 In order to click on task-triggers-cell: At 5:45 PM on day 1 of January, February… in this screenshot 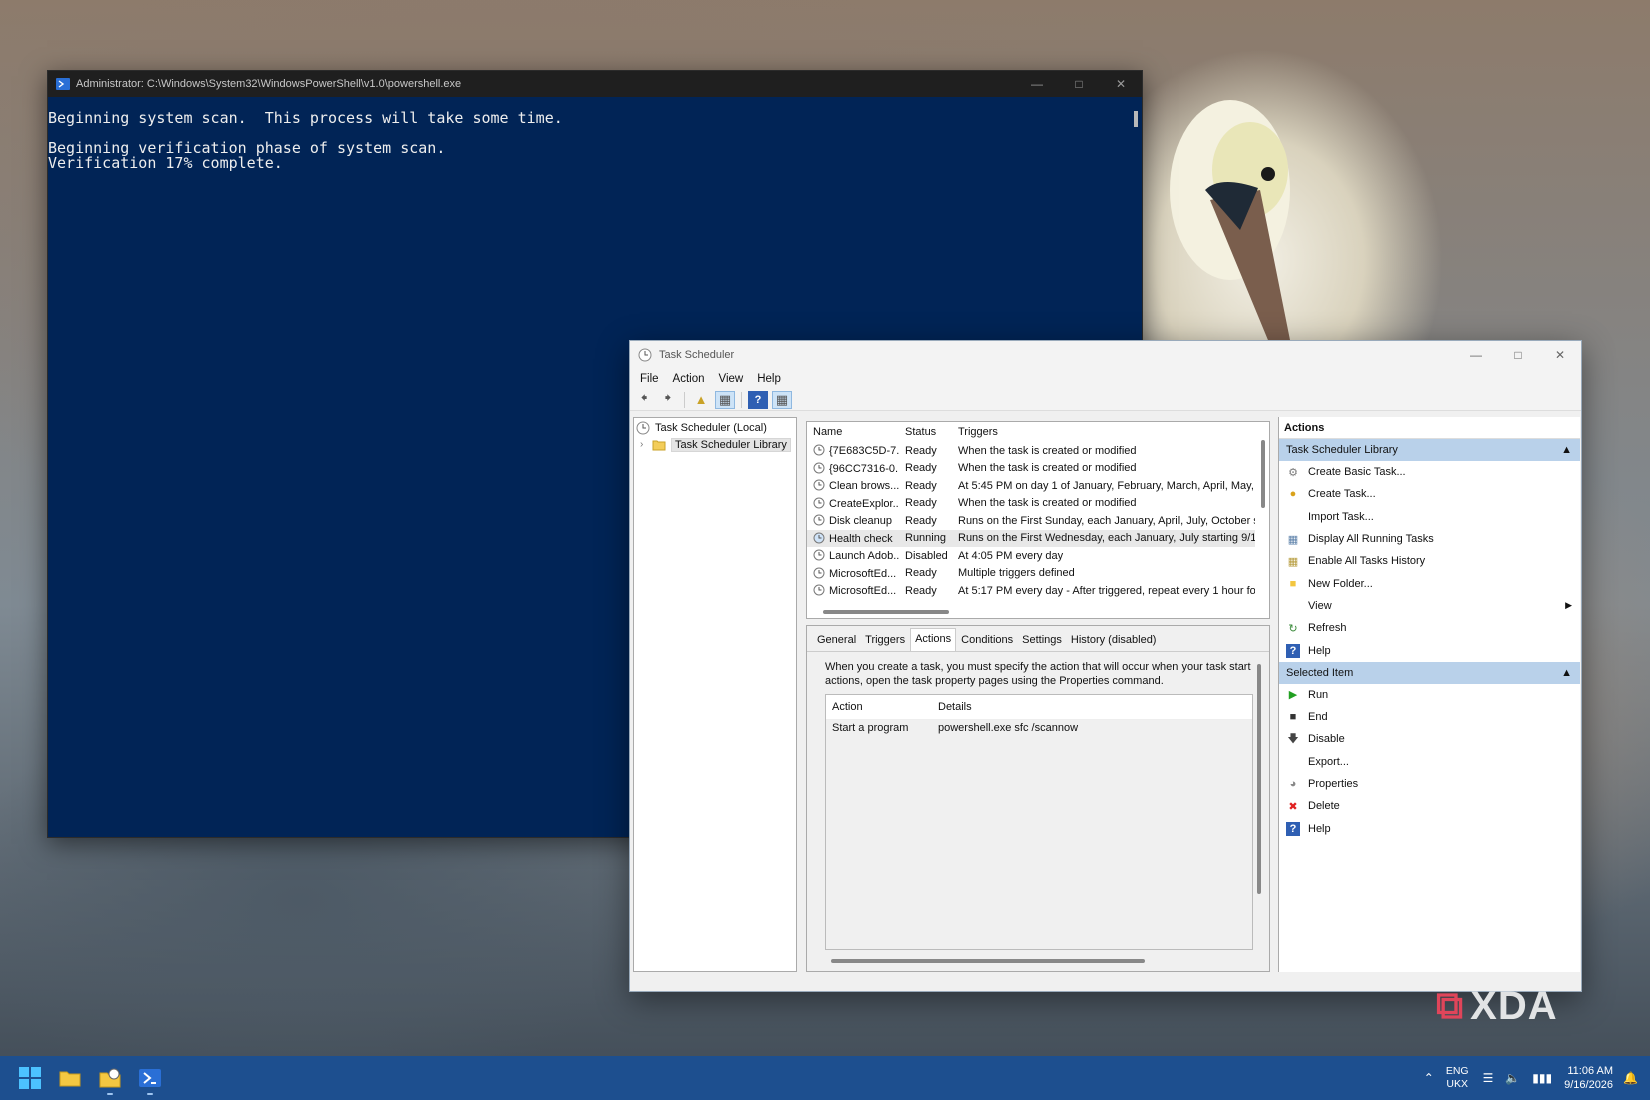, I will do `click(1106, 485)`.